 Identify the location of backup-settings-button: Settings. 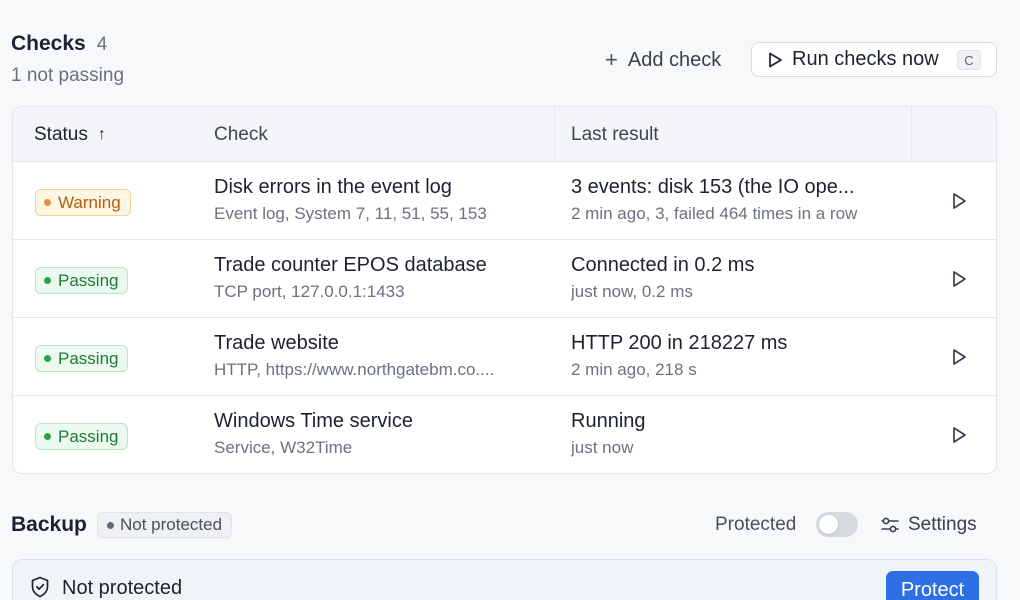
(929, 525).